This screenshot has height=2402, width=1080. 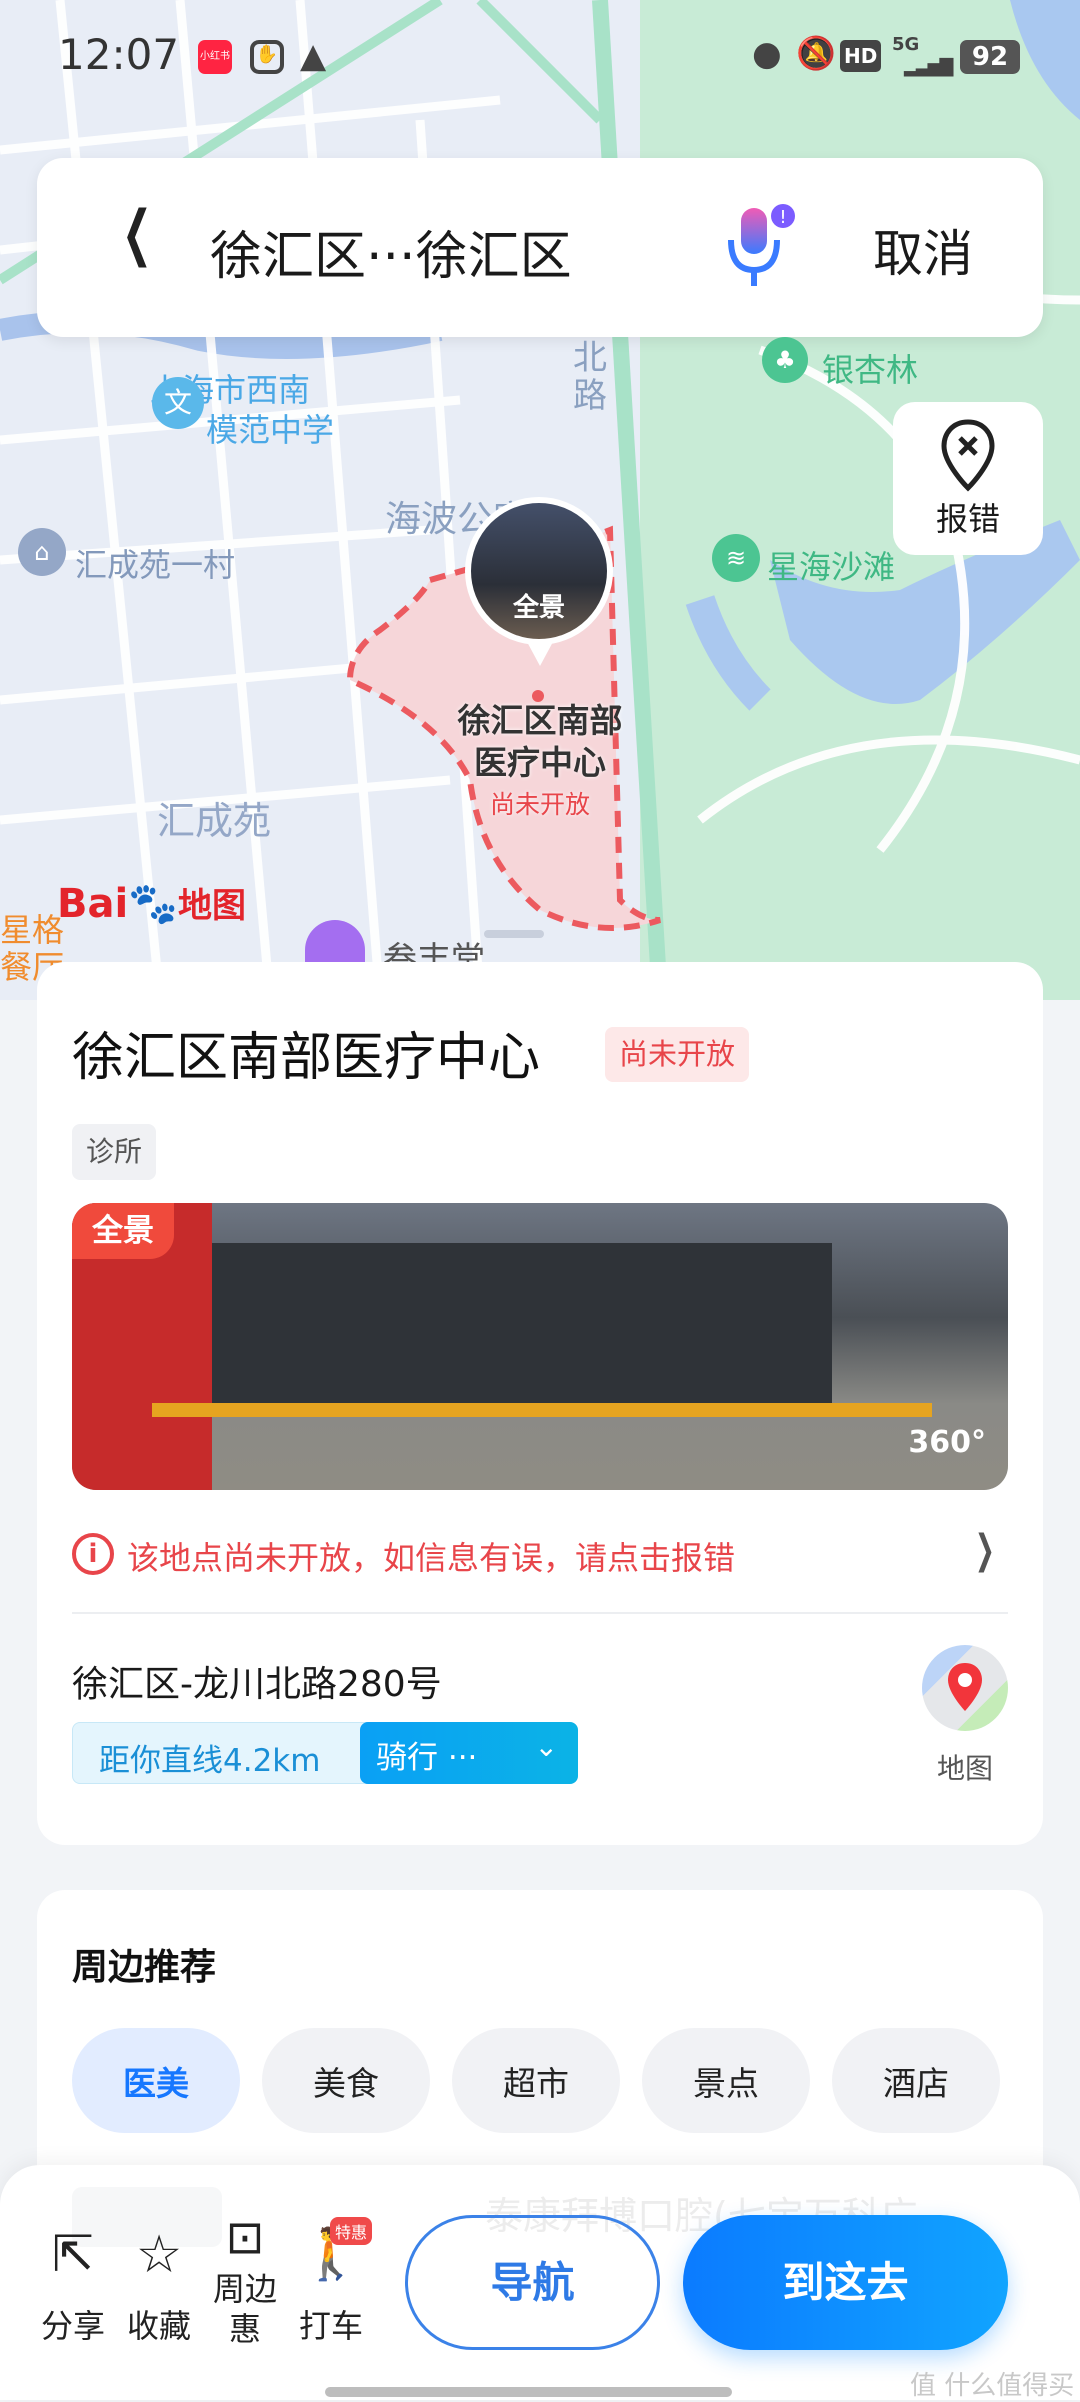 What do you see at coordinates (514, 934) in the screenshot?
I see `drag-handle` at bounding box center [514, 934].